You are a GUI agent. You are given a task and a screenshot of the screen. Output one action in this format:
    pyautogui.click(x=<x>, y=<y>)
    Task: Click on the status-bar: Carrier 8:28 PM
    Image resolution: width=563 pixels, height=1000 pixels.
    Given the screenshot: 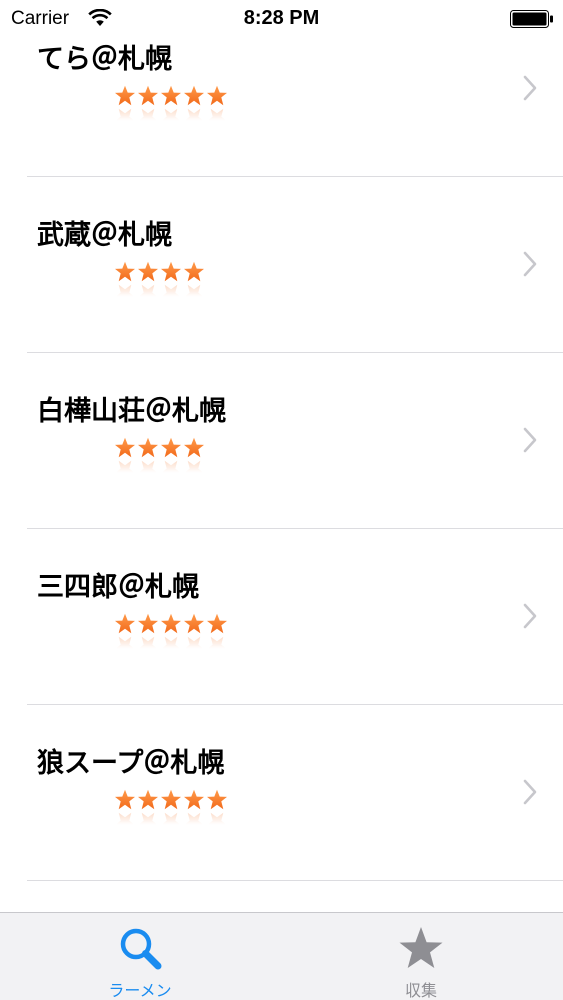 What is the action you would take?
    pyautogui.click(x=281, y=19)
    